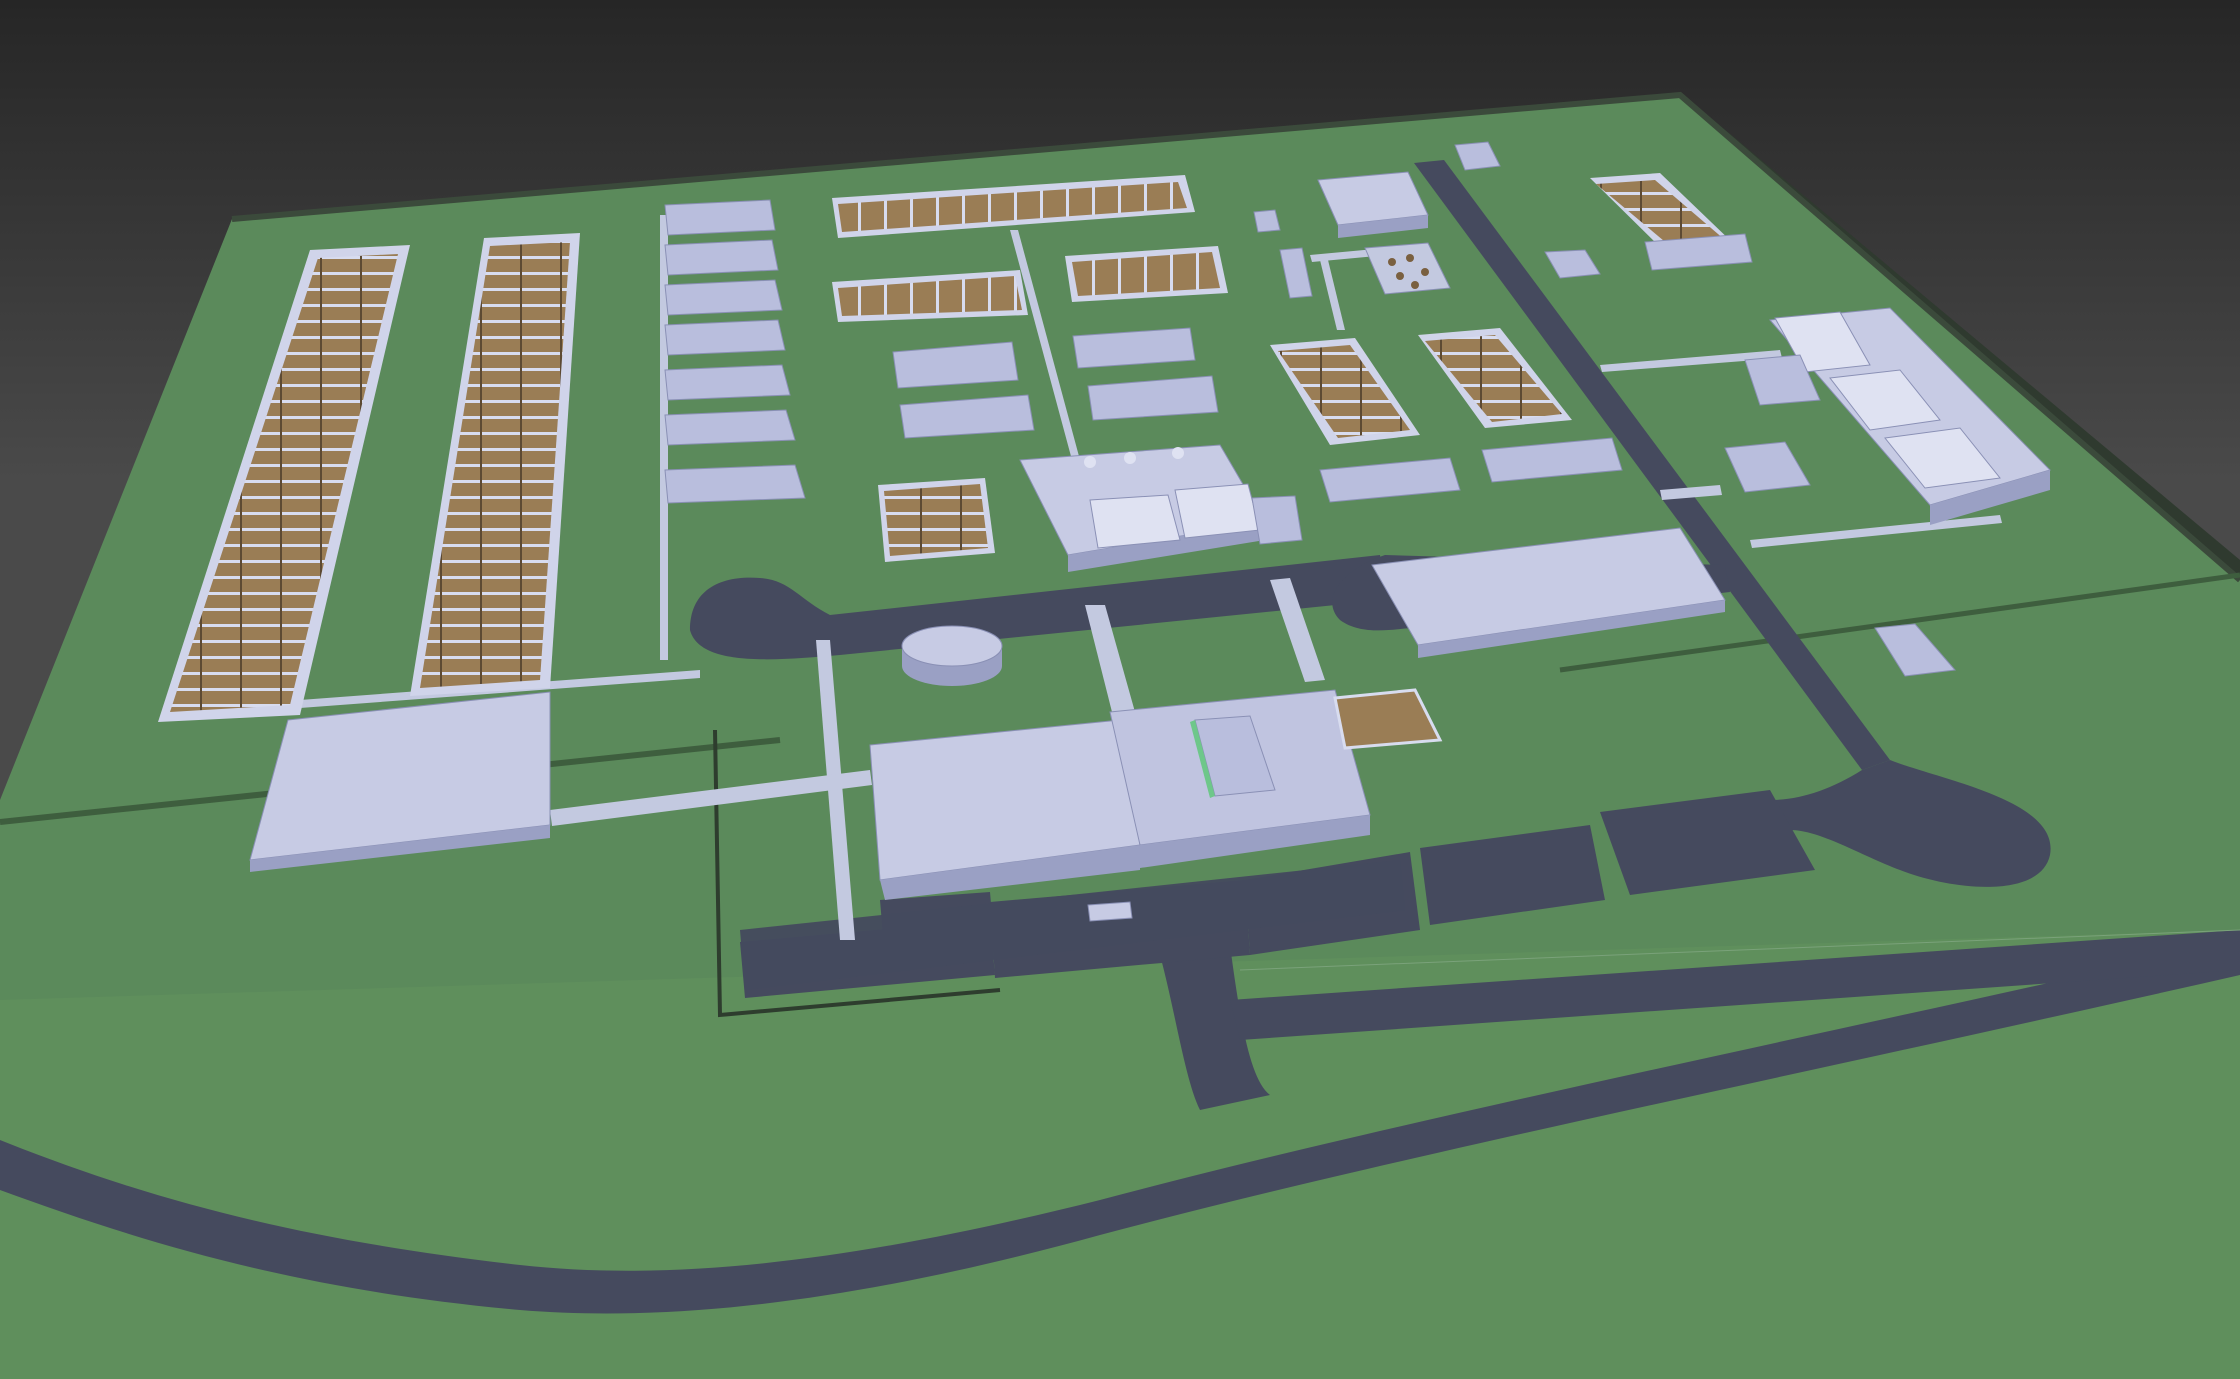 This screenshot has height=1379, width=2240. What do you see at coordinates (952, 655) in the screenshot?
I see `round-tank` at bounding box center [952, 655].